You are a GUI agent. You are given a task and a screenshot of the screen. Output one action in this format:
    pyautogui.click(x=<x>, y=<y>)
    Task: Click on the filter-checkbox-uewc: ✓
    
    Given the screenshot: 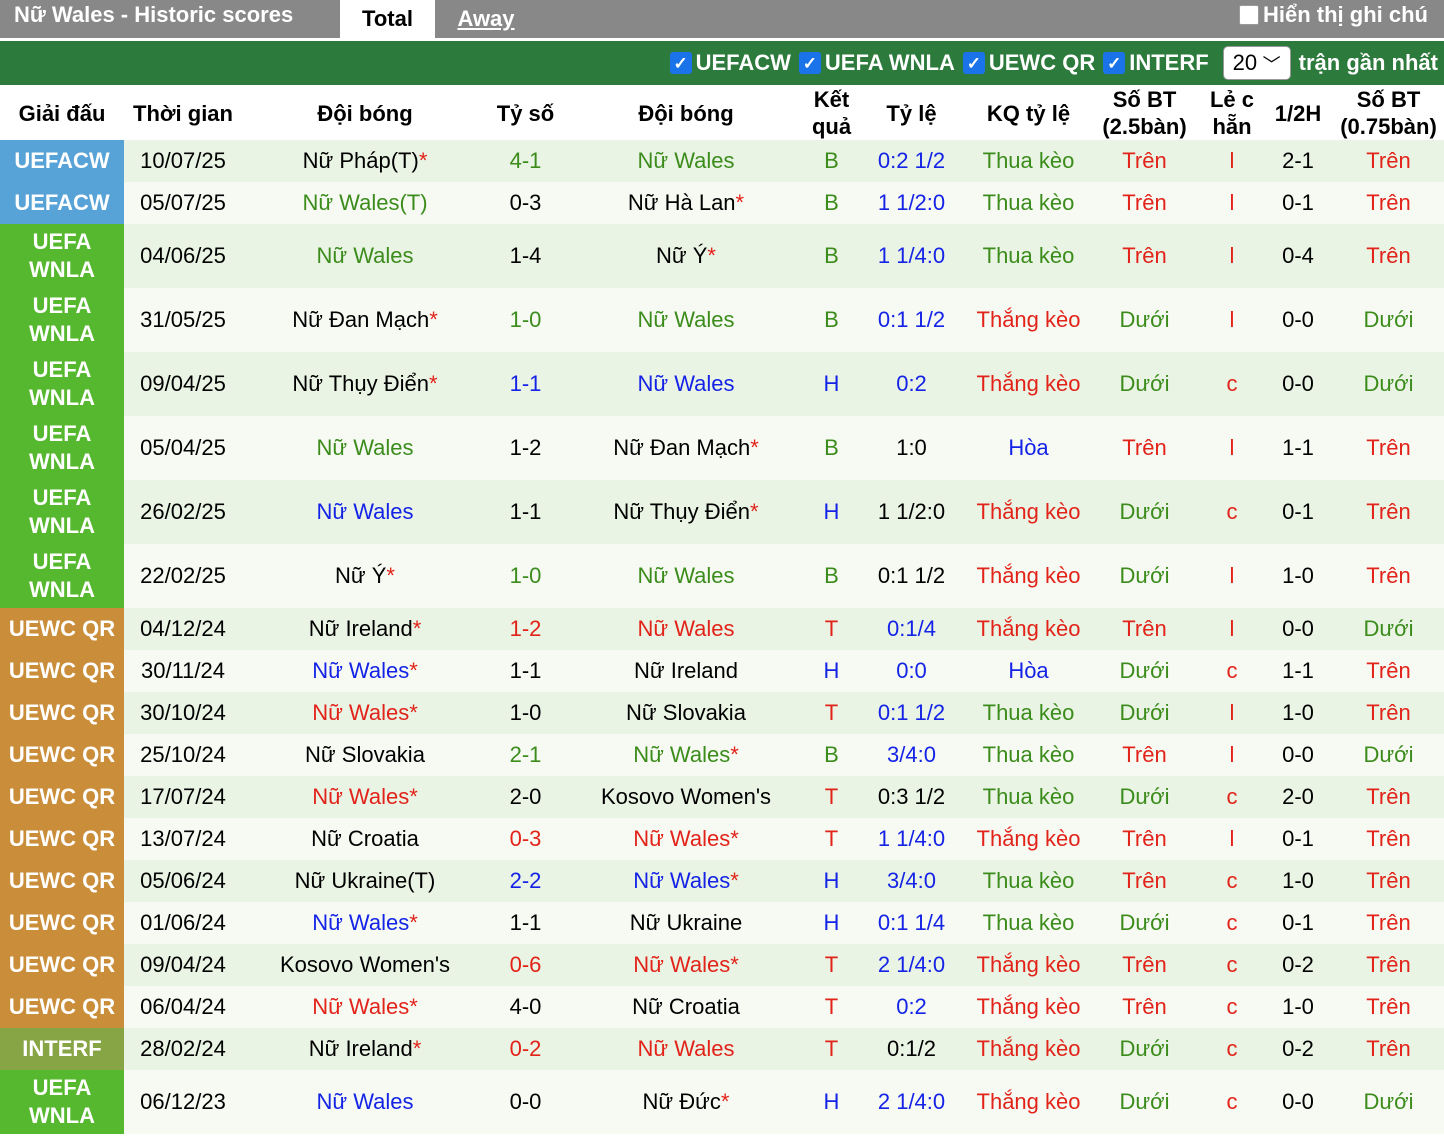 What is the action you would take?
    pyautogui.click(x=973, y=63)
    